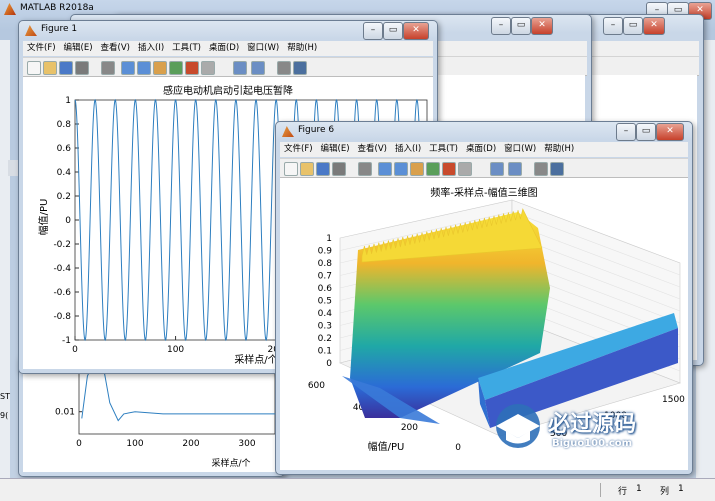 Image resolution: width=715 pixels, height=501 pixels. Describe the element at coordinates (386, 446) in the screenshot. I see `fig6-xlabel: 幅值/PU` at that location.